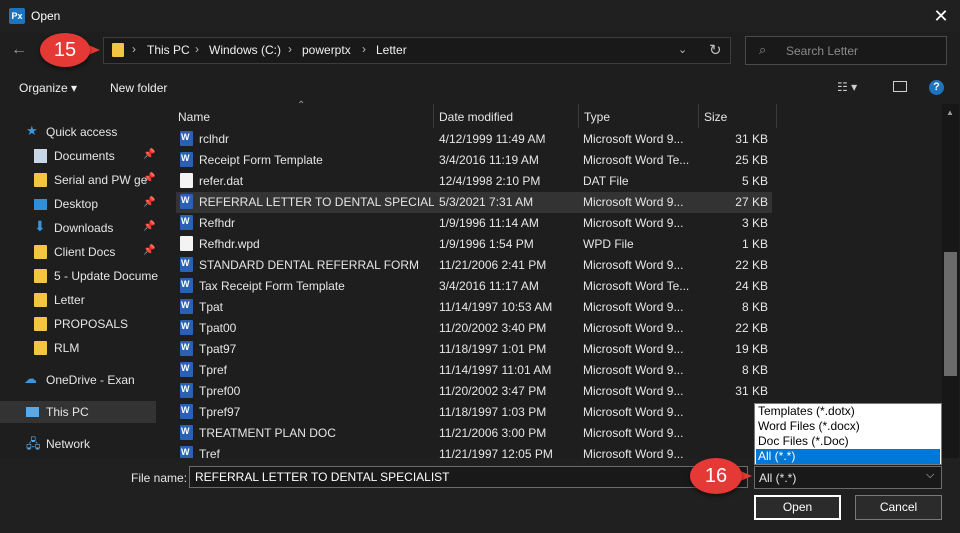  Describe the element at coordinates (30, 378) in the screenshot. I see `cloud-icon: ☁` at that location.